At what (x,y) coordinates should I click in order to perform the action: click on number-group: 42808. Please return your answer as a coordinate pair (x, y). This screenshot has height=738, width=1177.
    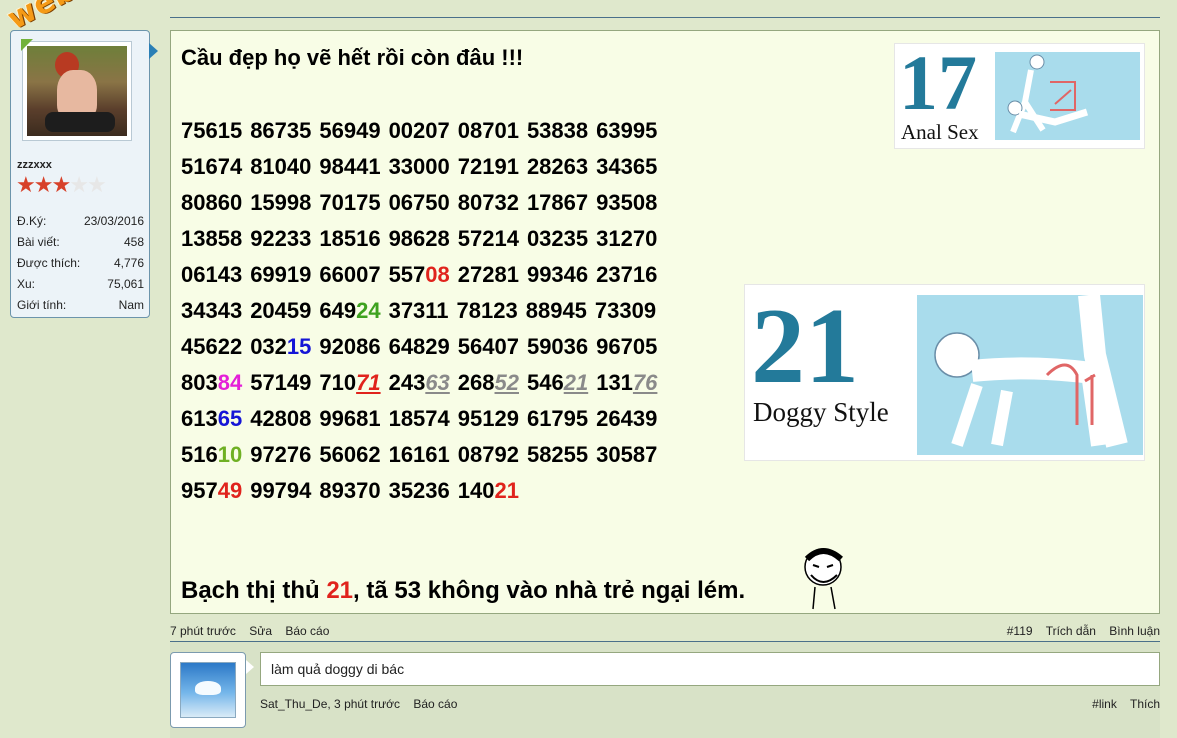
    Looking at the image, I should click on (280, 418).